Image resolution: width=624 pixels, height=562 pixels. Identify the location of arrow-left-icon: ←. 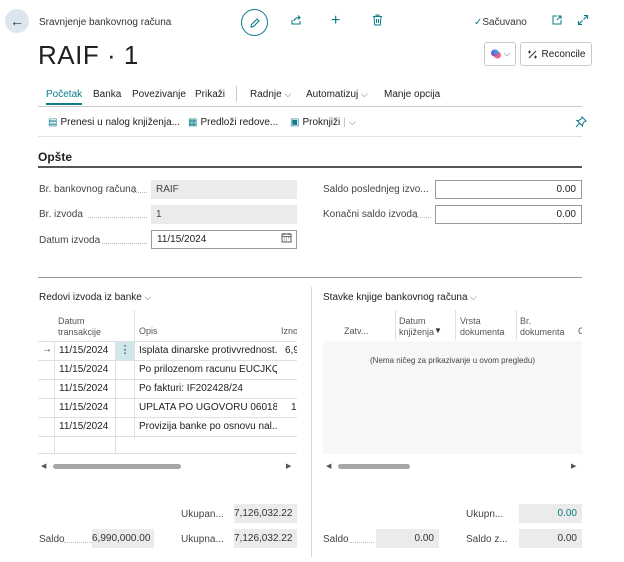
(17, 21).